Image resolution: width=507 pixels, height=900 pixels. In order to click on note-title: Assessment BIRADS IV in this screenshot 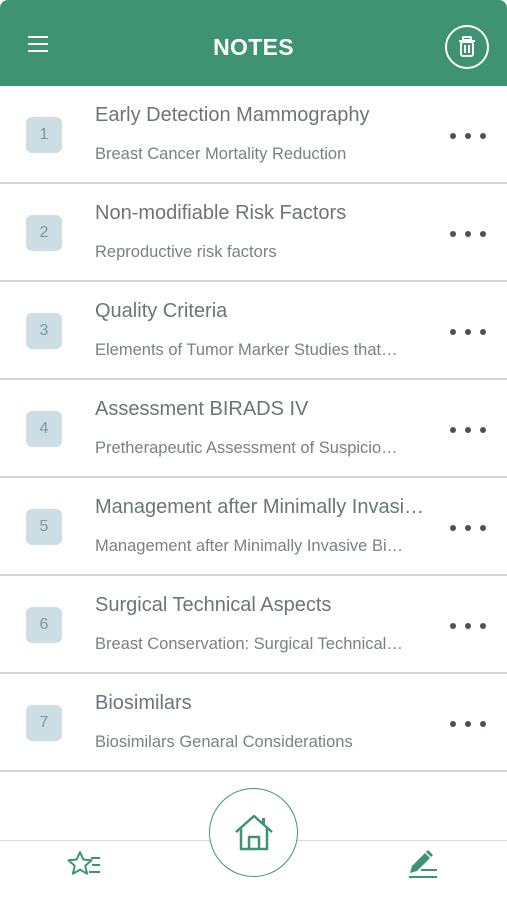, I will do `click(202, 409)`.